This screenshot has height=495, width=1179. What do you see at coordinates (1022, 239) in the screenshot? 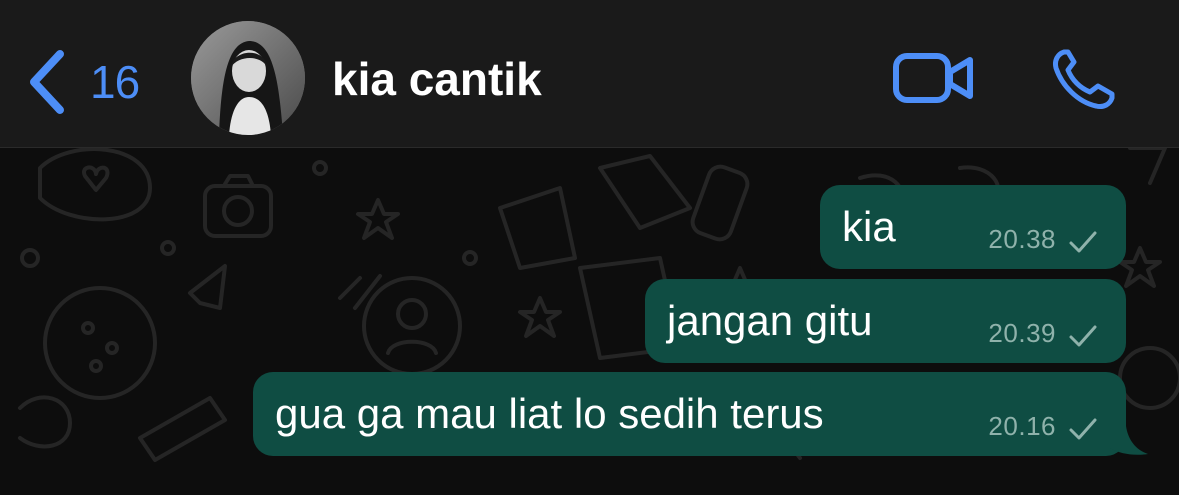
I see `message-time: 20.38` at bounding box center [1022, 239].